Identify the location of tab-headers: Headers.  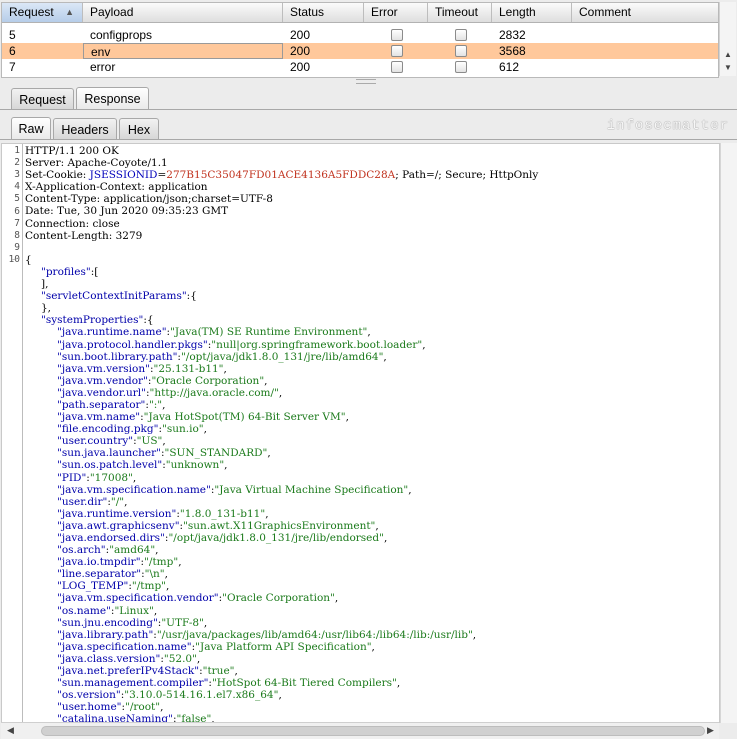
(85, 129).